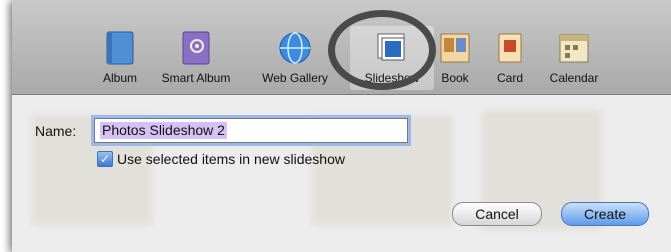  I want to click on smart-album-icon, so click(196, 48).